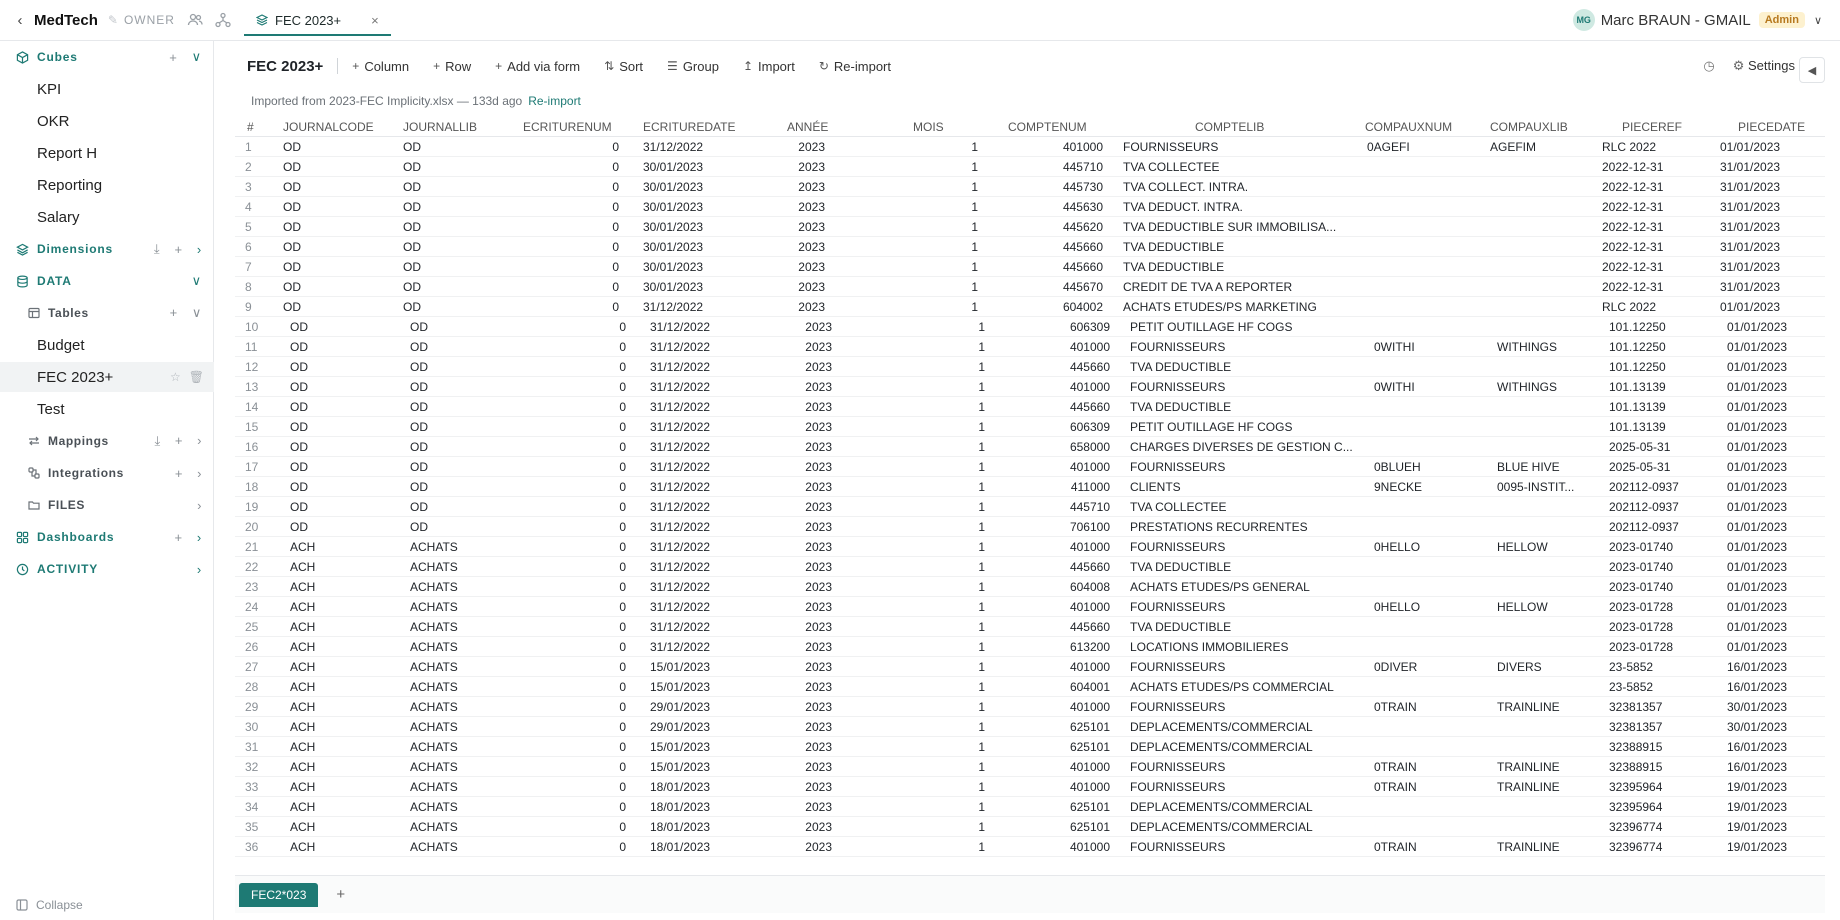  Describe the element at coordinates (317, 21) in the screenshot. I see `tab-fec-2023: FEC 2023+ ×` at that location.